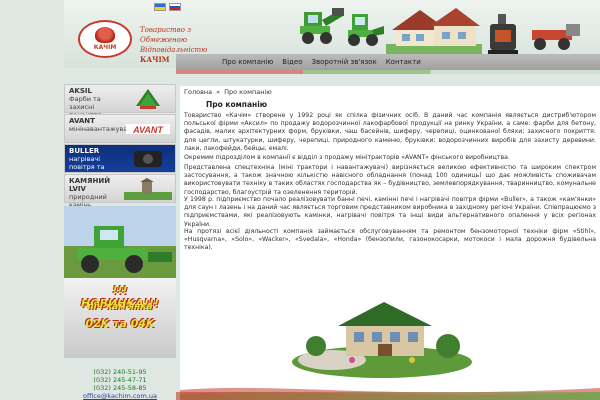 The height and width of the screenshot is (400, 600). Describe the element at coordinates (434, 32) in the screenshot. I see `house-image` at that location.